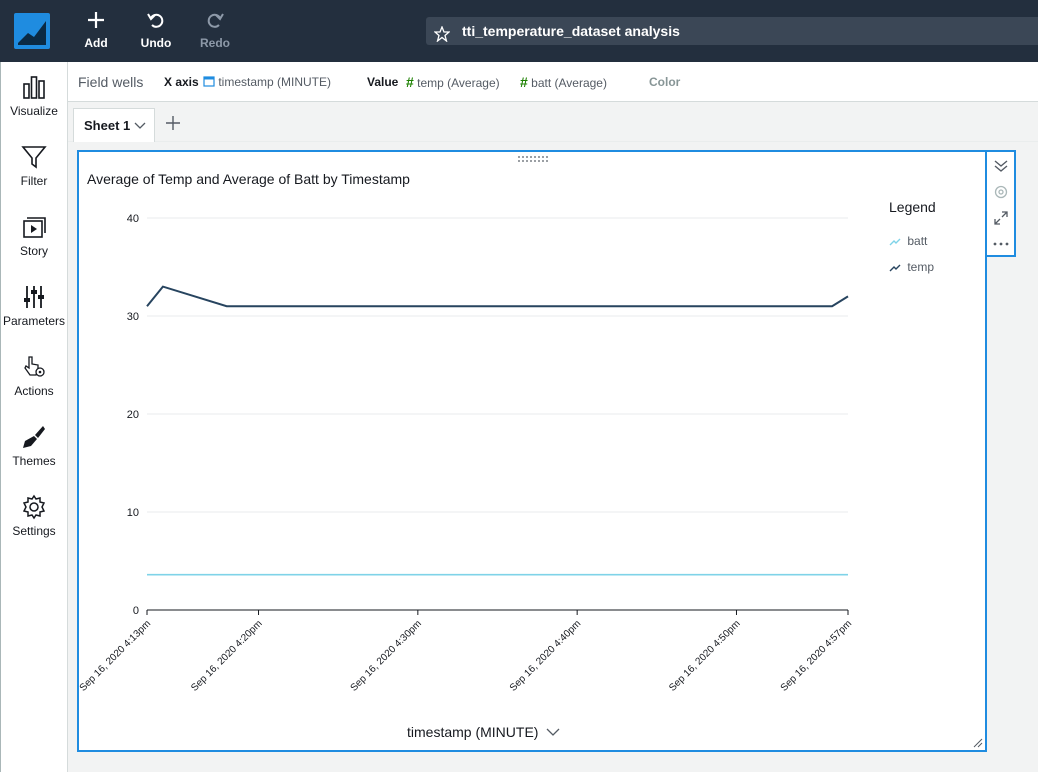 The image size is (1038, 772). What do you see at coordinates (917, 241) in the screenshot?
I see `legend-item-label: batt` at bounding box center [917, 241].